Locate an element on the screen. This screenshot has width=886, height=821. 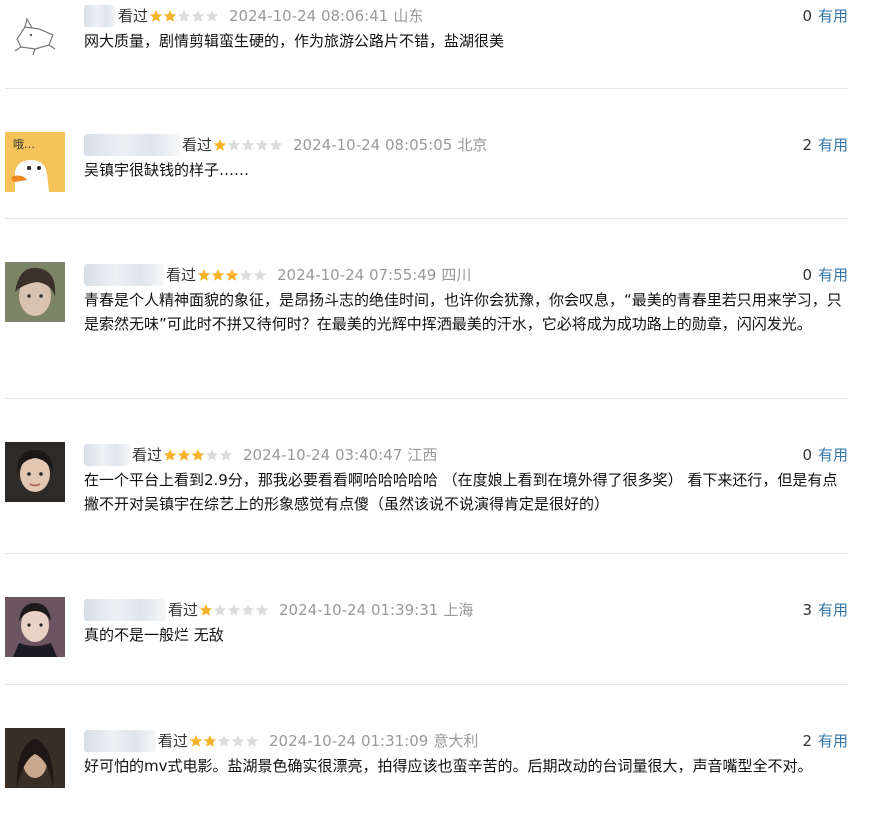
useful-vote: 3 有用 is located at coordinates (825, 610).